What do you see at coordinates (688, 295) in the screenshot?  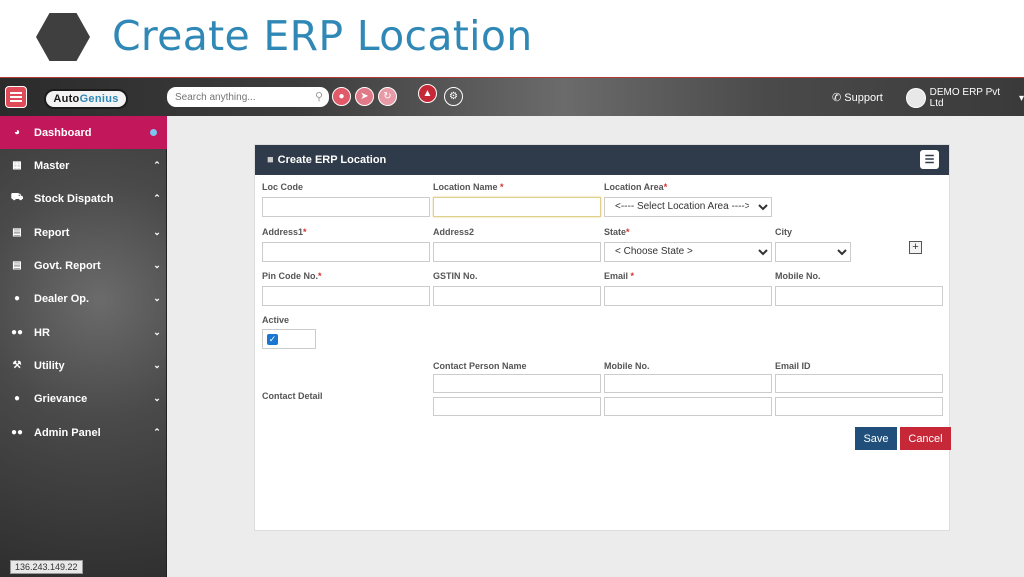 I see `email-input` at bounding box center [688, 295].